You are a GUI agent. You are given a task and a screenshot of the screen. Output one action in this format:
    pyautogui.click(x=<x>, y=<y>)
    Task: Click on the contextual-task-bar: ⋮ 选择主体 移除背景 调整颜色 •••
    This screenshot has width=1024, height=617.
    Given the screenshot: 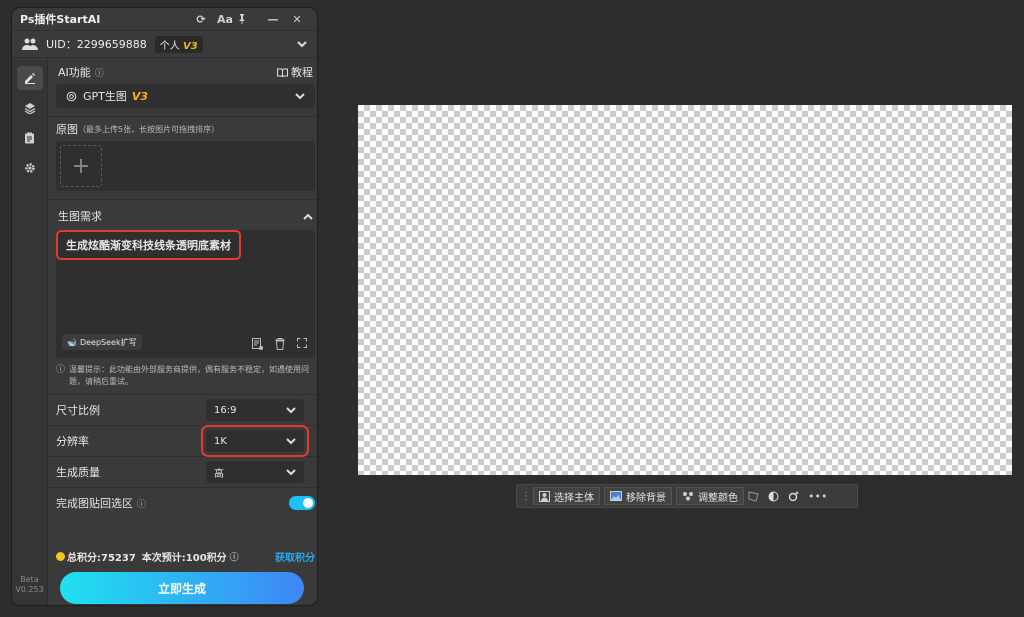 What is the action you would take?
    pyautogui.click(x=687, y=496)
    